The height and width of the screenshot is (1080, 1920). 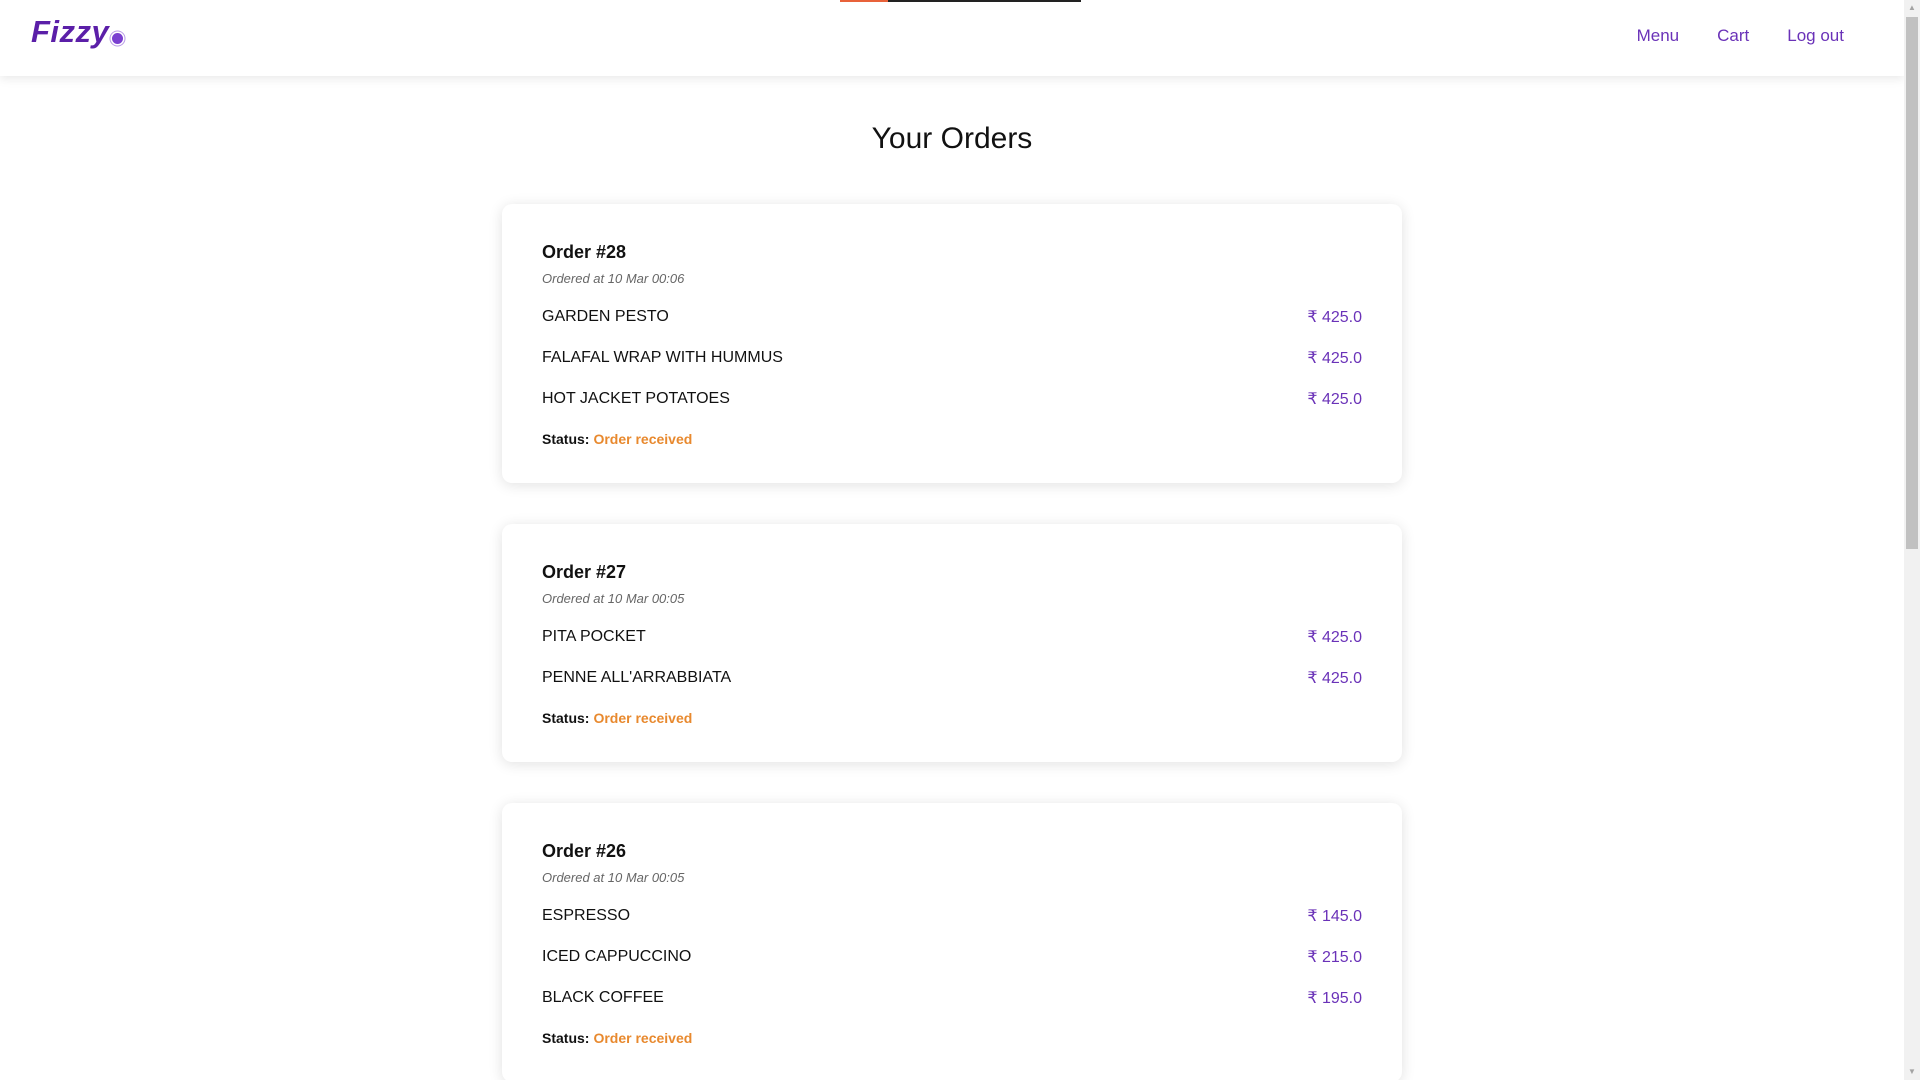 I want to click on navbar: Fizzy Menu Cart Log out, so click(x=952, y=38).